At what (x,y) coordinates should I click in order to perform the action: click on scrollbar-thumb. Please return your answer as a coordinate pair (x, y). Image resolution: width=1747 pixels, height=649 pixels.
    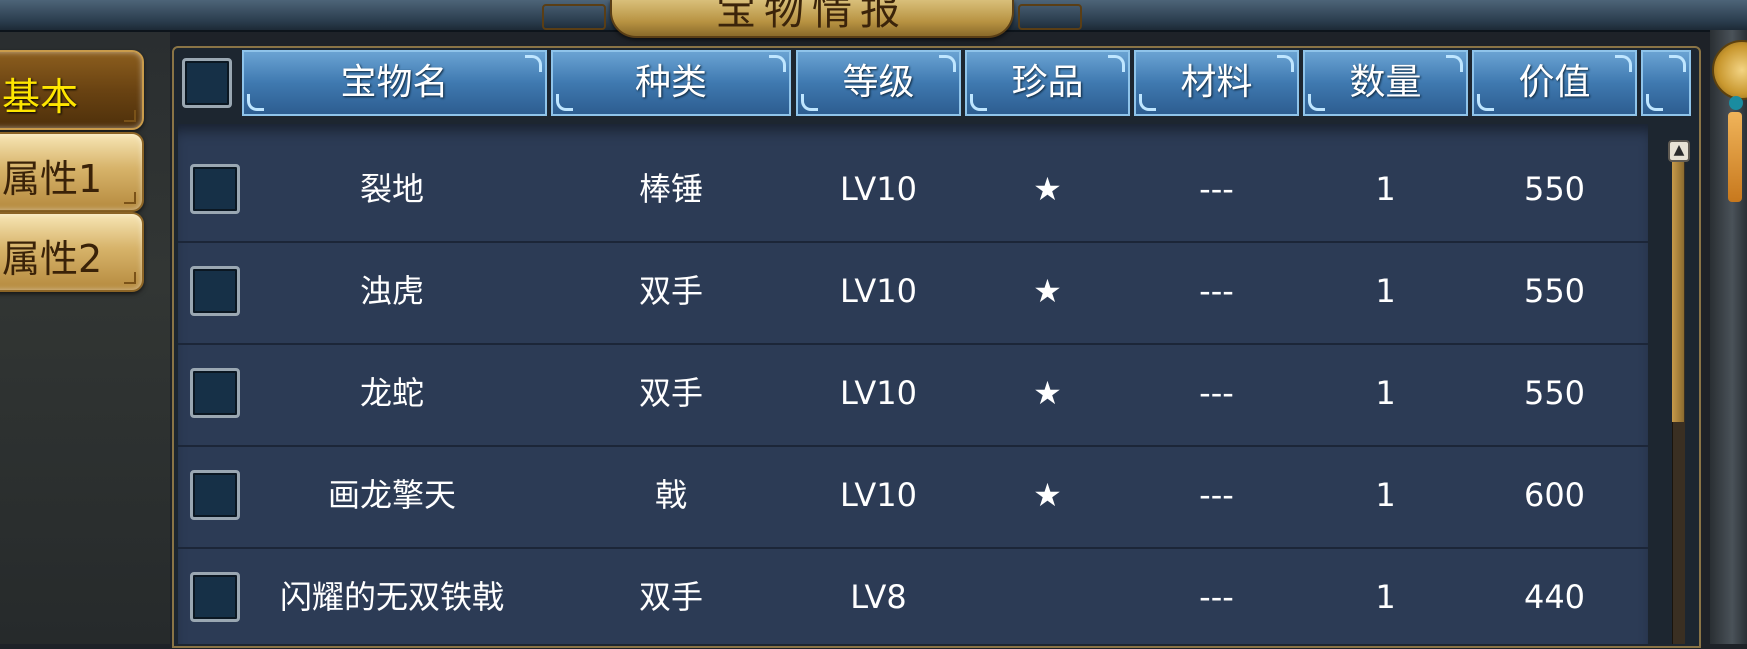
    Looking at the image, I should click on (1678, 292).